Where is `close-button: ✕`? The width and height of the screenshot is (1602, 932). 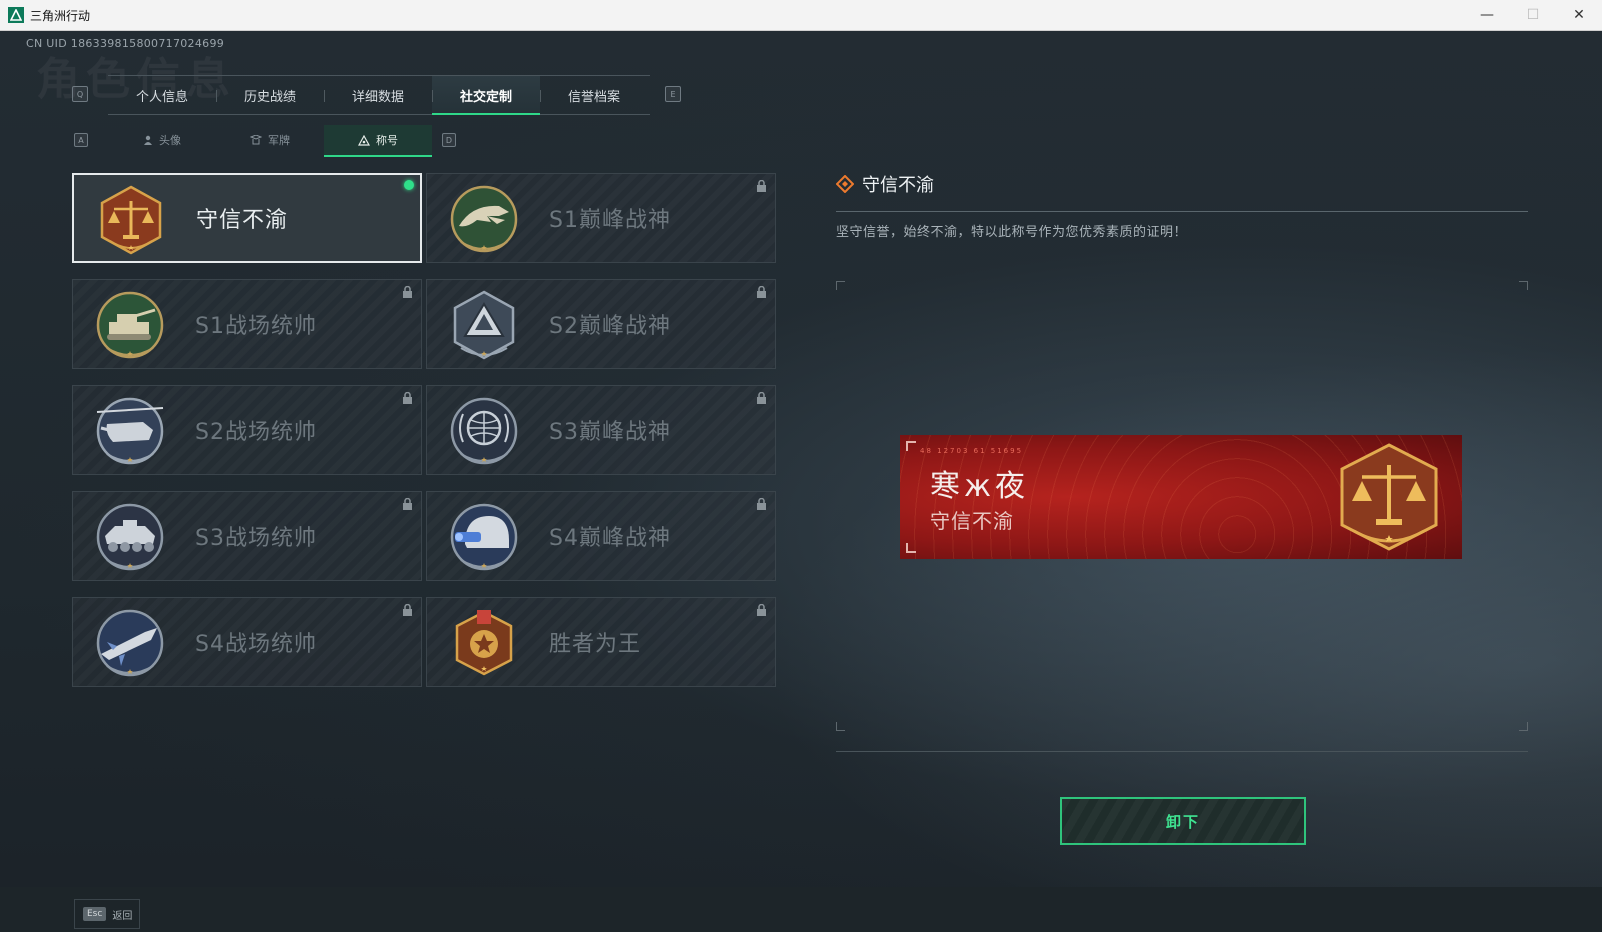
close-button: ✕ is located at coordinates (1579, 15).